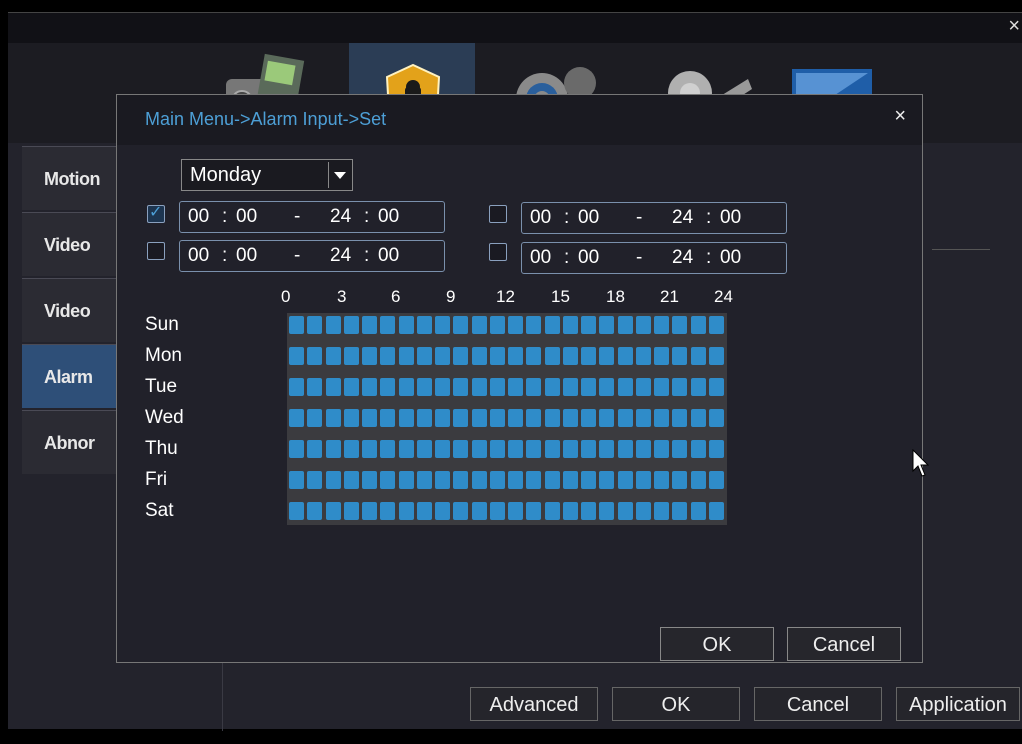  What do you see at coordinates (1014, 26) in the screenshot?
I see `close-icon: ×` at bounding box center [1014, 26].